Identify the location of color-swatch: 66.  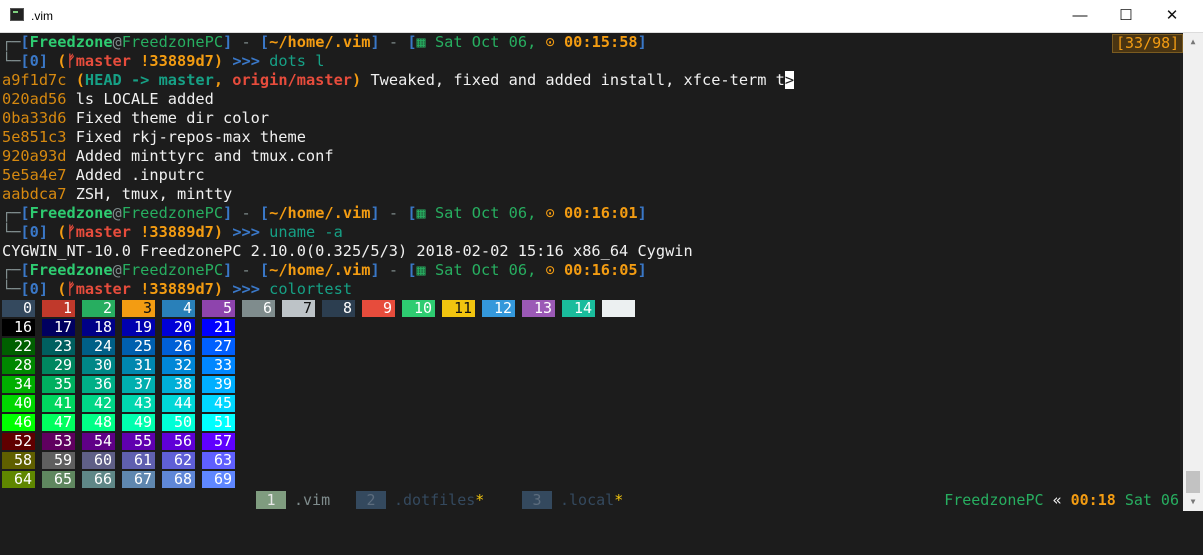
(98, 479).